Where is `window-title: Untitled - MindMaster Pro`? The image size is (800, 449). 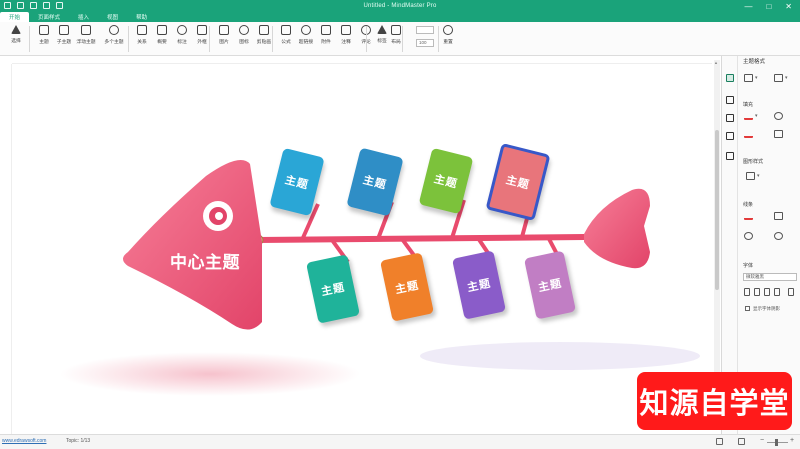
window-title: Untitled - MindMaster Pro is located at coordinates (400, 6).